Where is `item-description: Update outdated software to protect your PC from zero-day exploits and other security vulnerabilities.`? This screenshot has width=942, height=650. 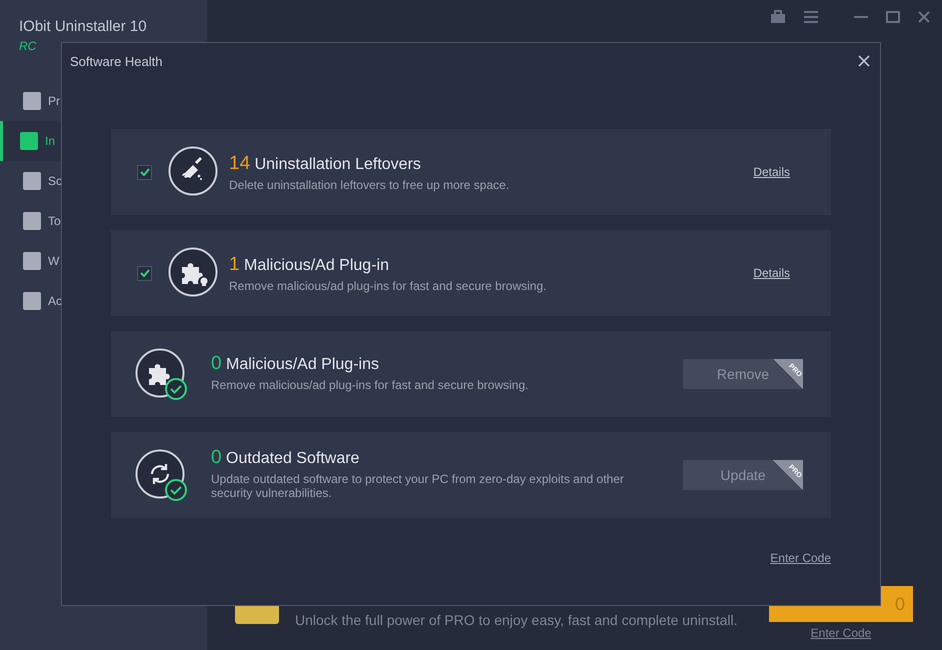 item-description: Update outdated software to protect your PC from zero-day exploits and other security vulnerabilities. is located at coordinates (418, 486).